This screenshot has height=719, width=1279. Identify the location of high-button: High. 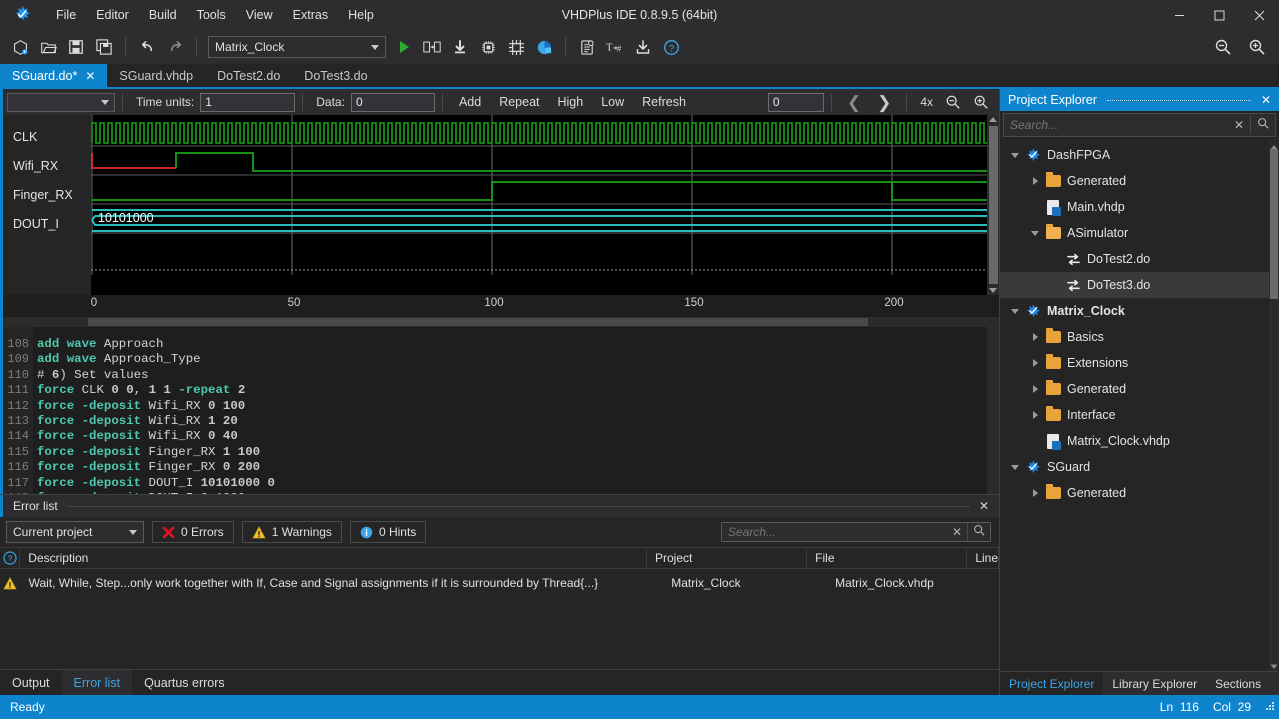
(571, 102).